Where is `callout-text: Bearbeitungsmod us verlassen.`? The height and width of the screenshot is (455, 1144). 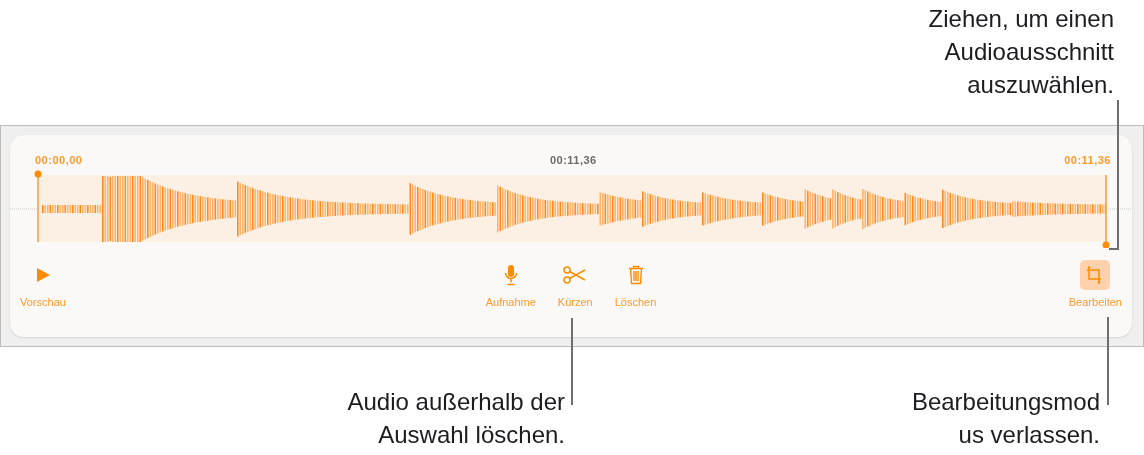 callout-text: Bearbeitungsmod us verlassen. is located at coordinates (1005, 418).